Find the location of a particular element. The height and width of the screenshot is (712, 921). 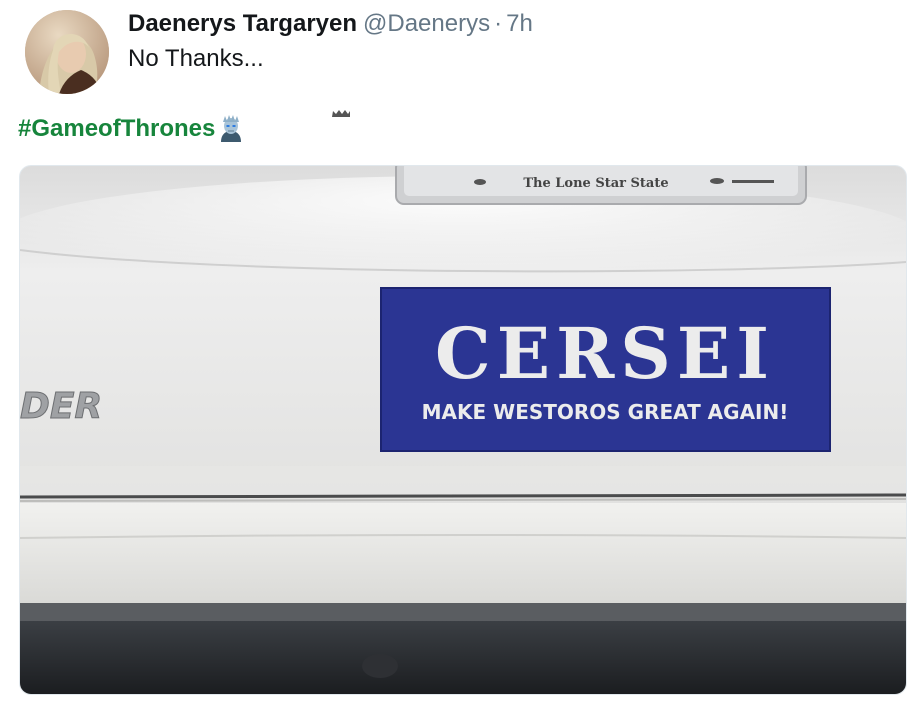

bumper-trim is located at coordinates (463, 657).